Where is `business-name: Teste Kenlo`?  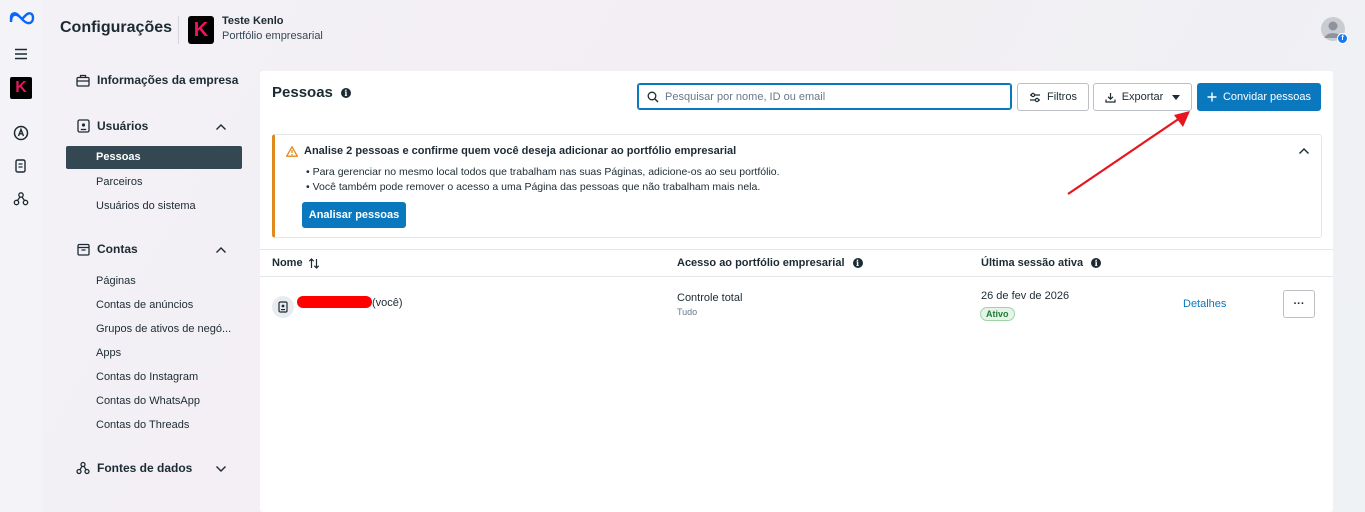 business-name: Teste Kenlo is located at coordinates (253, 21).